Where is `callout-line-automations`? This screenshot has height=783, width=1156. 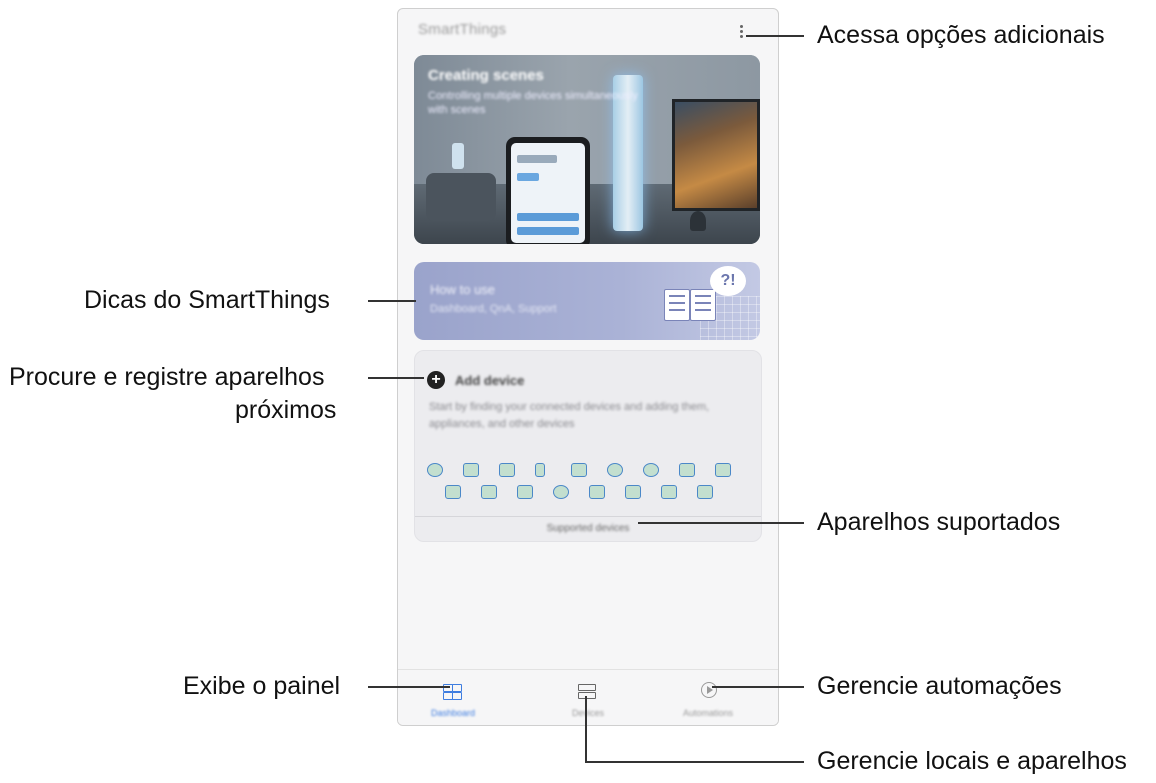
callout-line-automations is located at coordinates (758, 687).